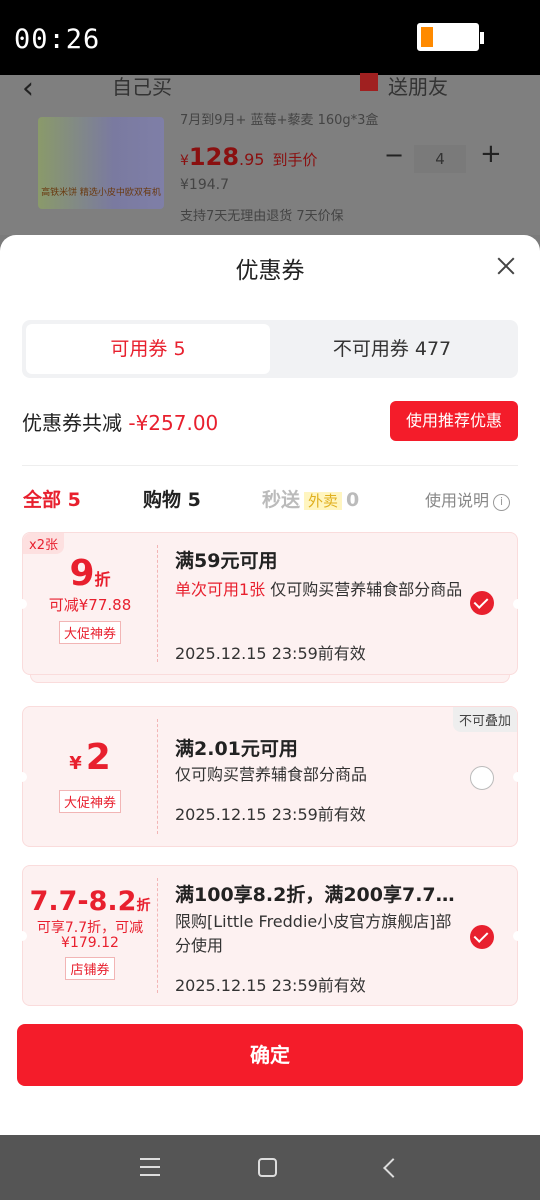 The image size is (540, 1200). Describe the element at coordinates (394, 155) in the screenshot. I see `quantity-minus: −` at that location.